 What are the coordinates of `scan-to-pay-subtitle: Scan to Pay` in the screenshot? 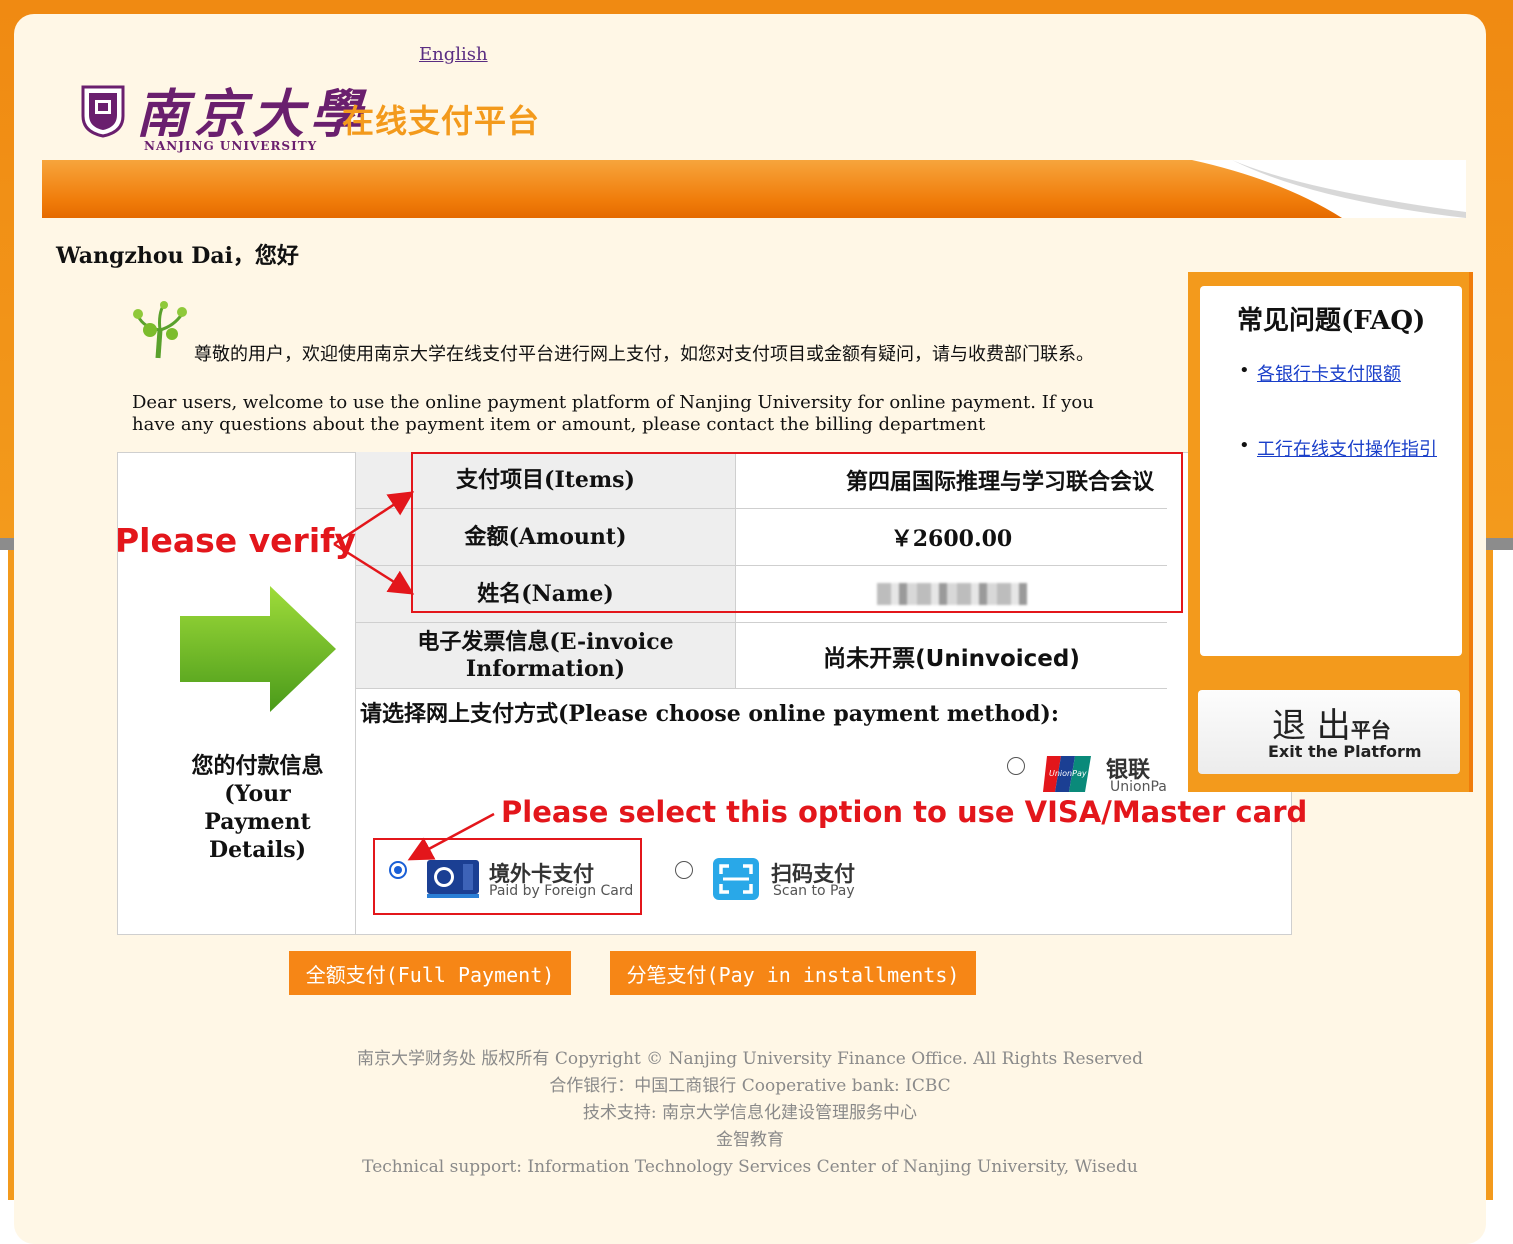 It's located at (814, 891).